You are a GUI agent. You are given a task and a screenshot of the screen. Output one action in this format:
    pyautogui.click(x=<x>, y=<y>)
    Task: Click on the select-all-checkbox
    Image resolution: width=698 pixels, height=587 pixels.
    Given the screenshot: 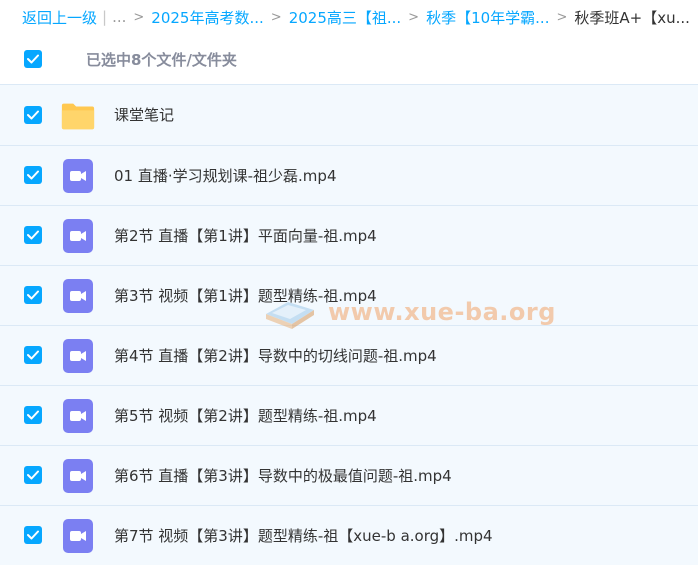 What is the action you would take?
    pyautogui.click(x=33, y=59)
    